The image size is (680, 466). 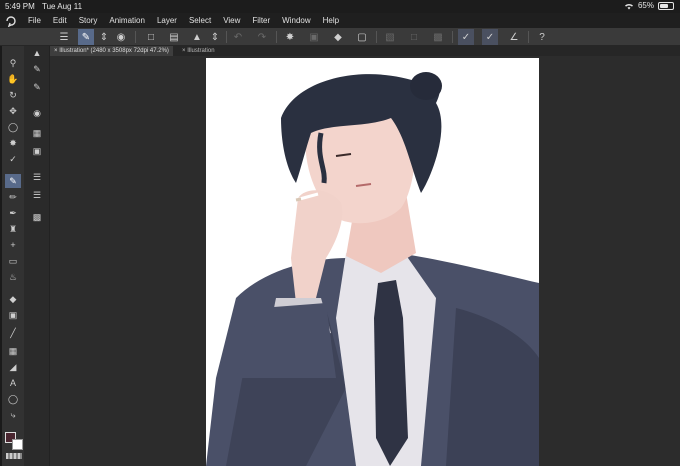 What do you see at coordinates (17, 444) in the screenshot?
I see `sub-color-swatch` at bounding box center [17, 444].